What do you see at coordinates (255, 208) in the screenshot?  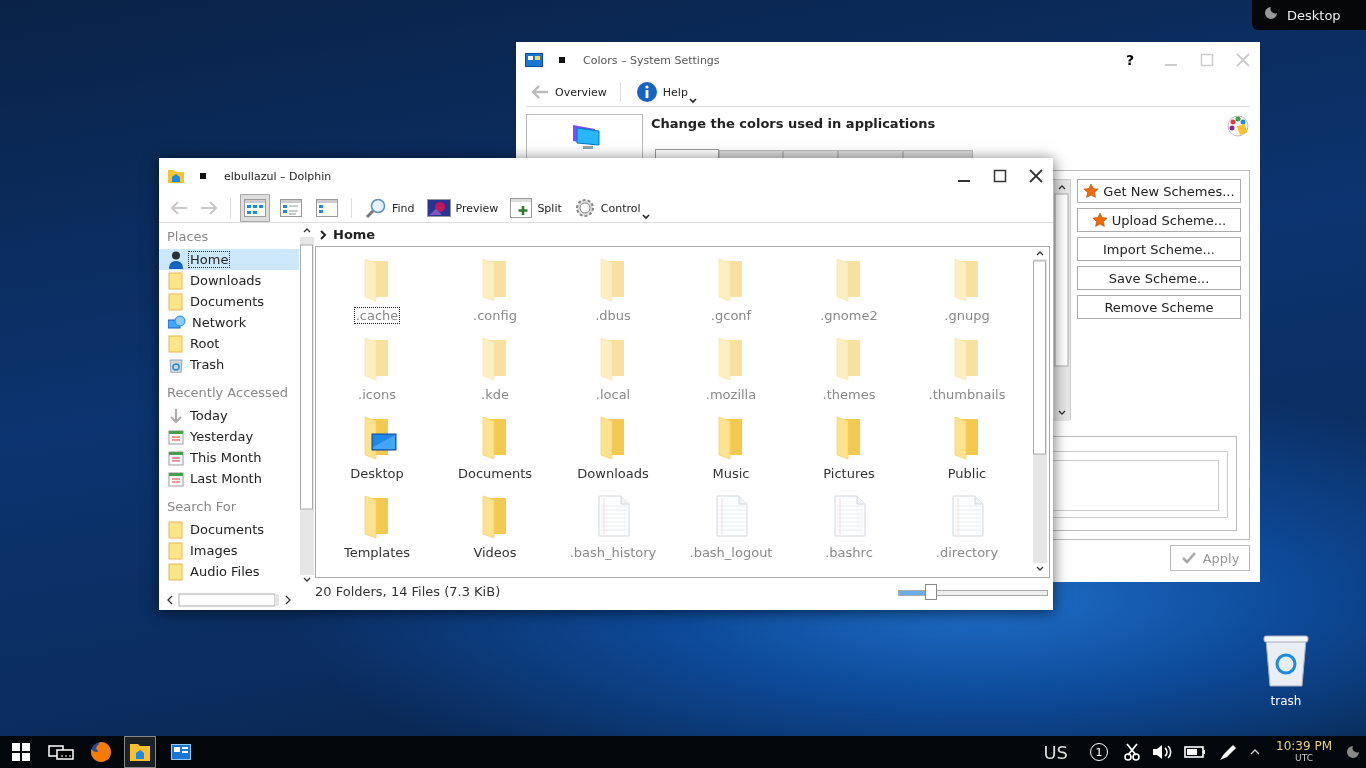 I see `icons-view-button` at bounding box center [255, 208].